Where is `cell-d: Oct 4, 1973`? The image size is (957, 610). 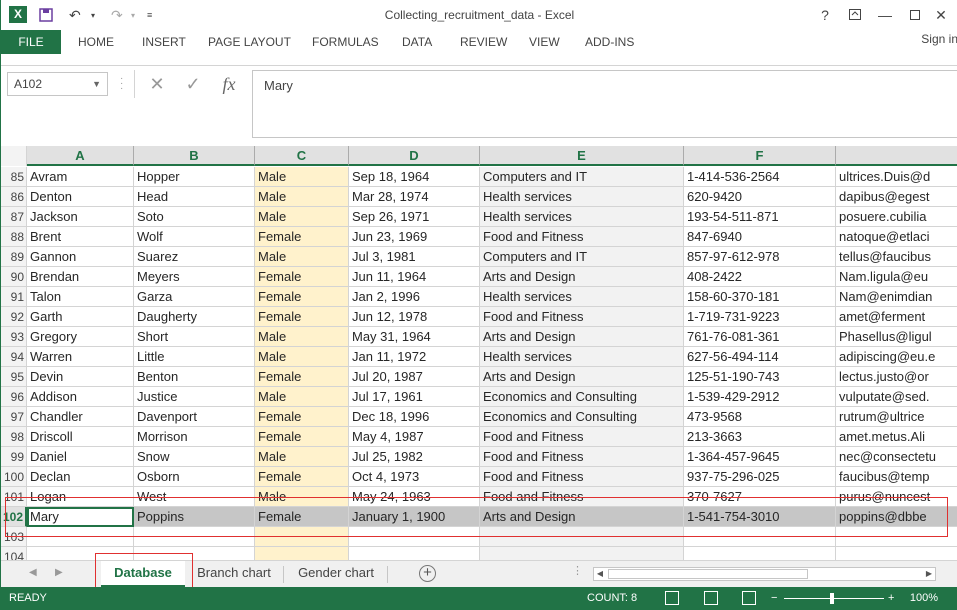
cell-d: Oct 4, 1973 is located at coordinates (414, 477).